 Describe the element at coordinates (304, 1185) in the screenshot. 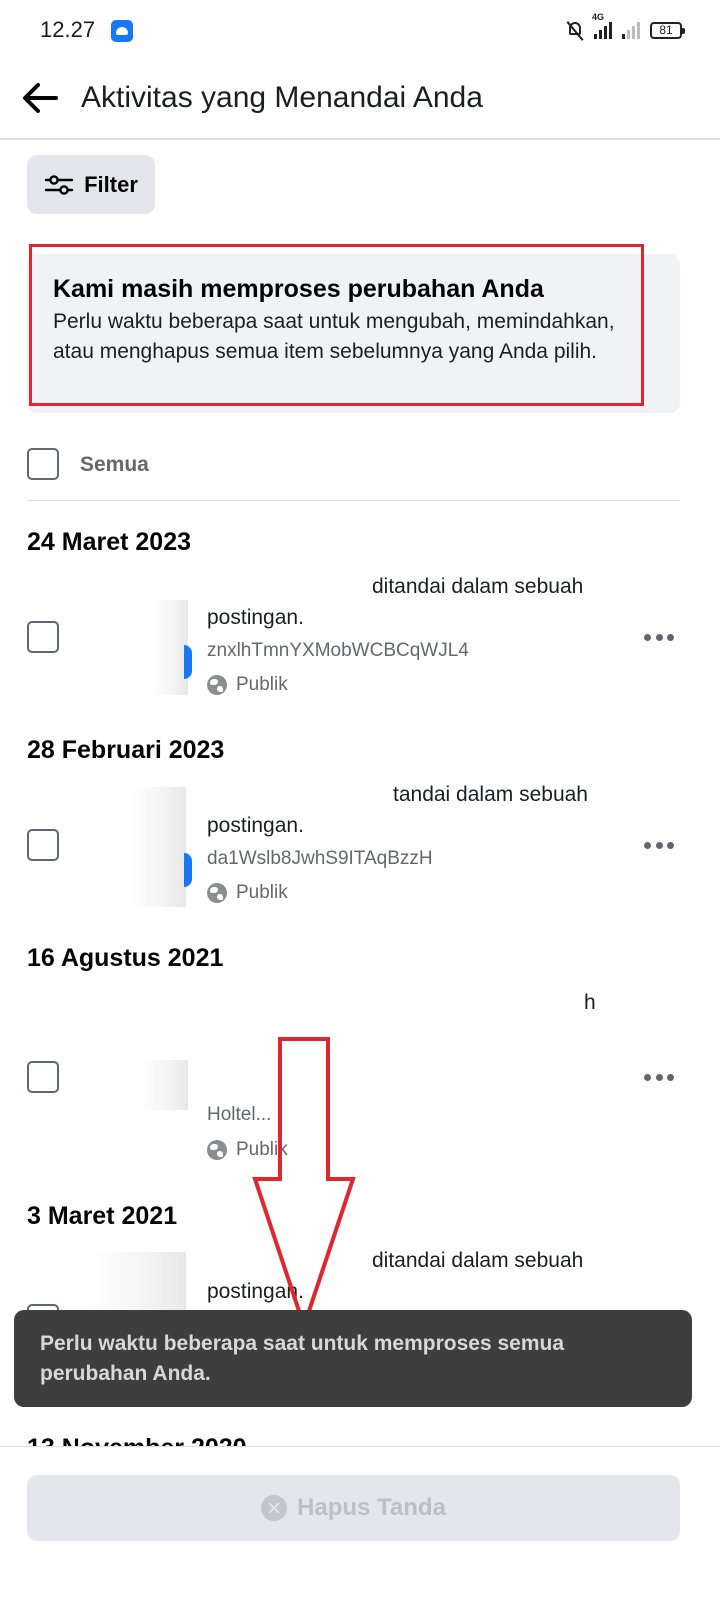

I see `annotation-down-arrow` at that location.